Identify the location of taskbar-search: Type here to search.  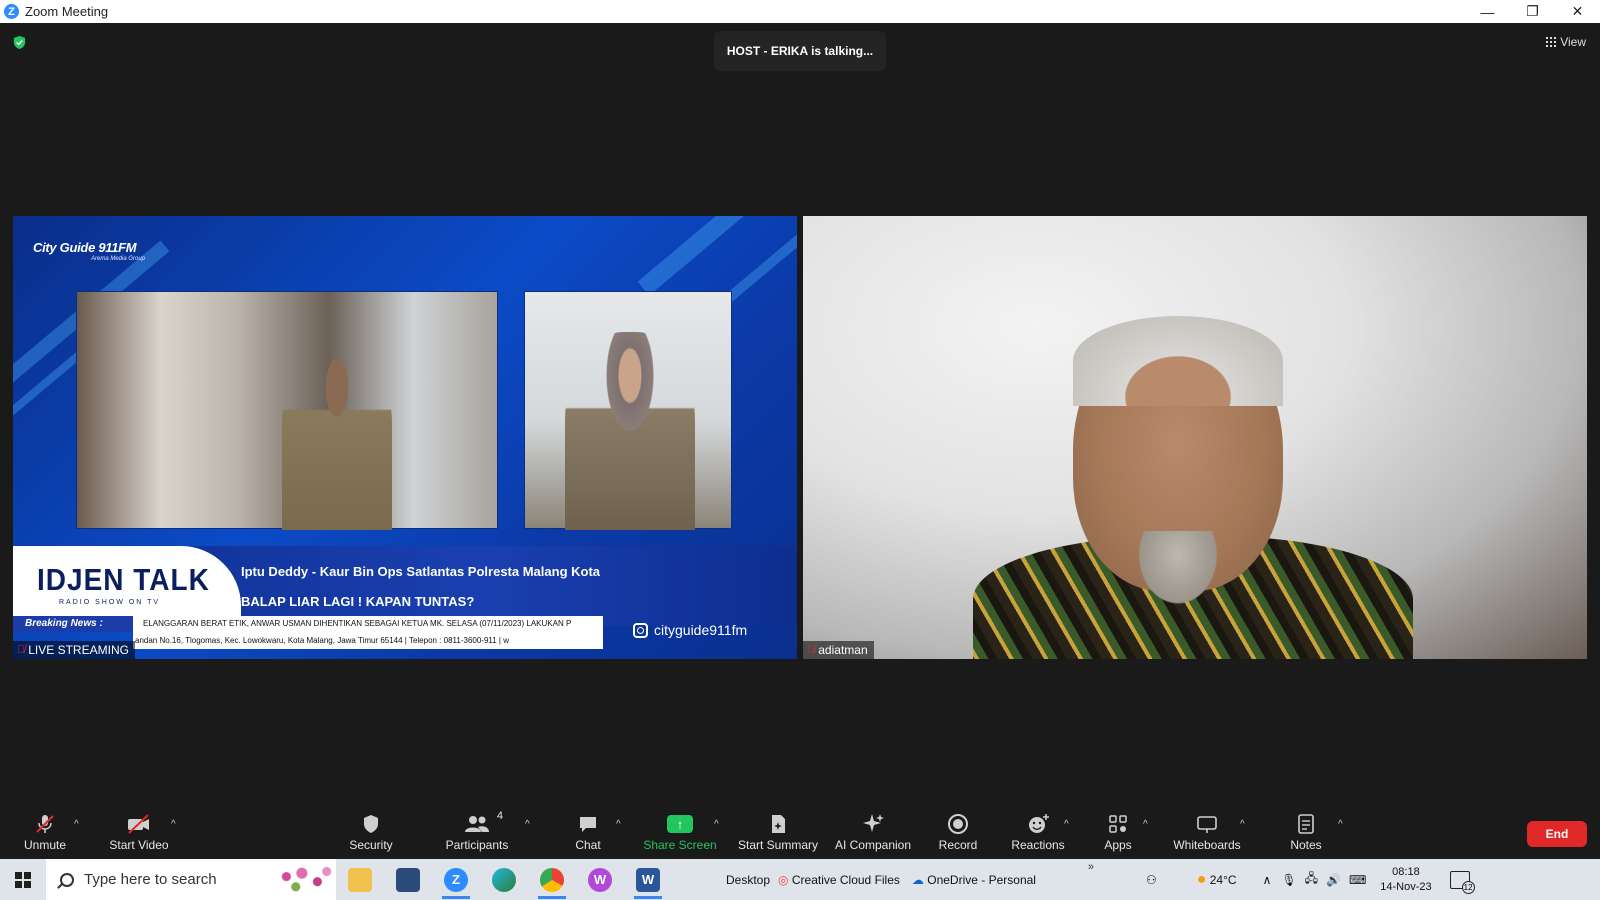
(191, 879).